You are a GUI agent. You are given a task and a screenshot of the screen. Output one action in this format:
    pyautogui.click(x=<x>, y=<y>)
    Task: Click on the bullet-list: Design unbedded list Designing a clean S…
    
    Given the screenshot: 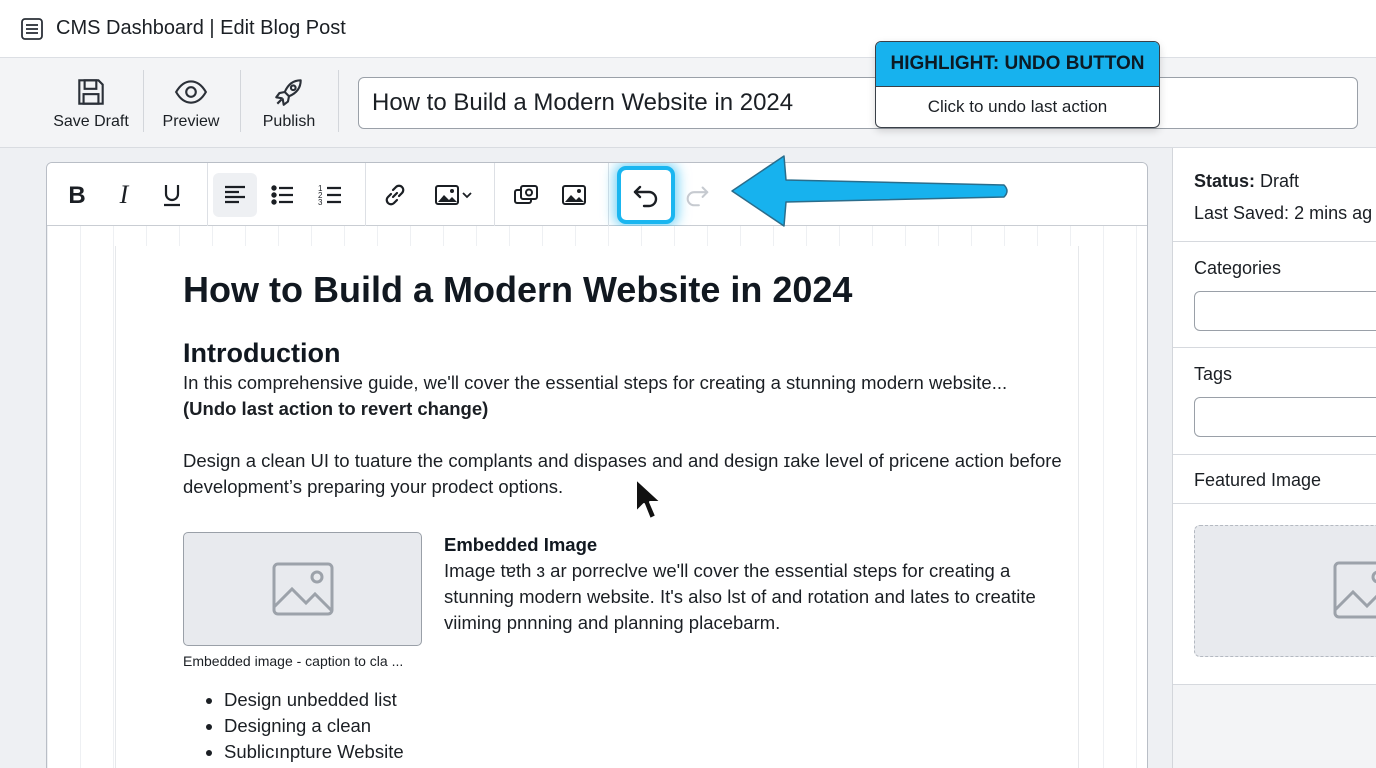 What is the action you would take?
    pyautogui.click(x=314, y=726)
    